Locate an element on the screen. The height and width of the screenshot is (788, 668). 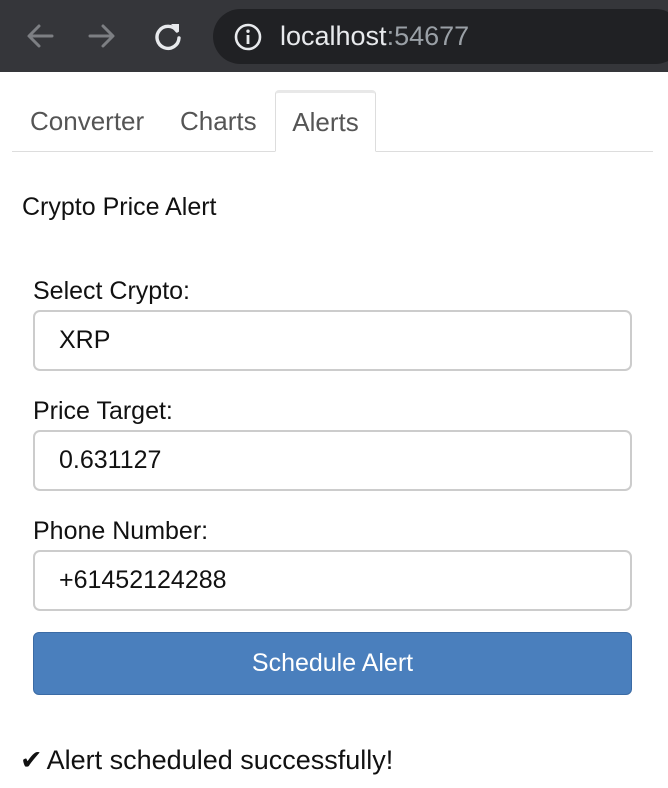
info-circle-icon is located at coordinates (248, 37).